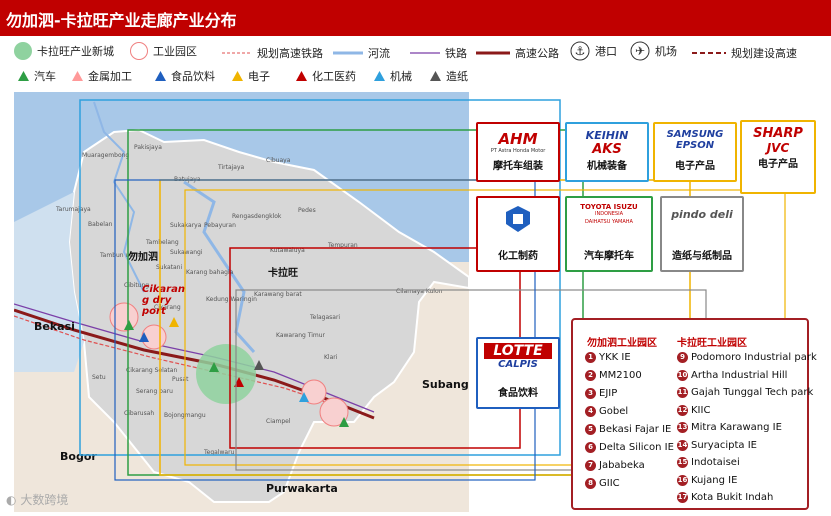 The height and width of the screenshot is (516, 831). I want to click on watermark: ◐ 大数跨境, so click(37, 500).